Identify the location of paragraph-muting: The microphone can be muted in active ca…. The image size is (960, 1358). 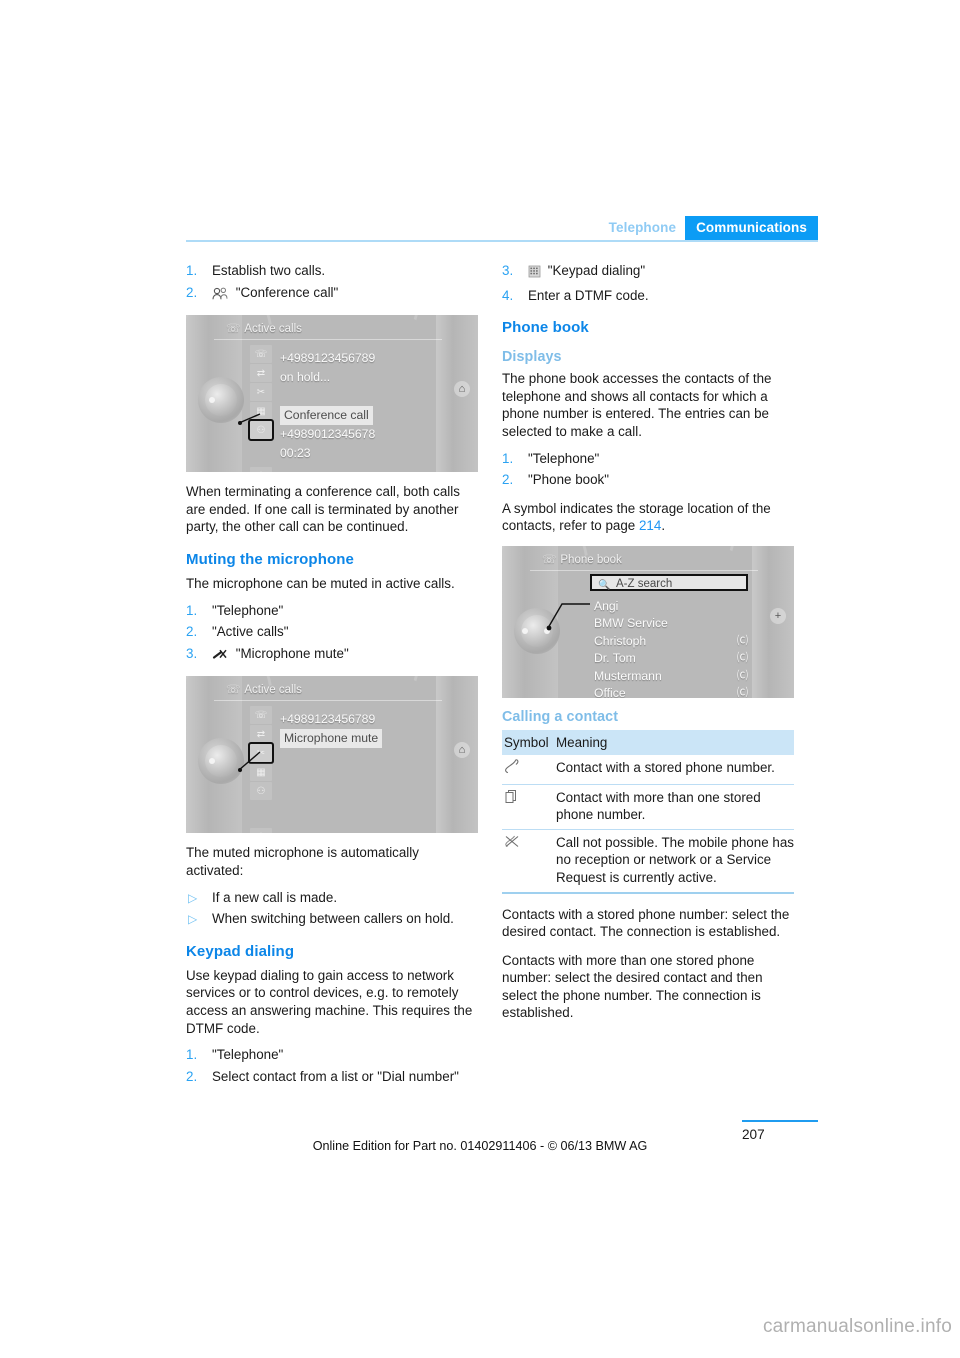
(320, 583).